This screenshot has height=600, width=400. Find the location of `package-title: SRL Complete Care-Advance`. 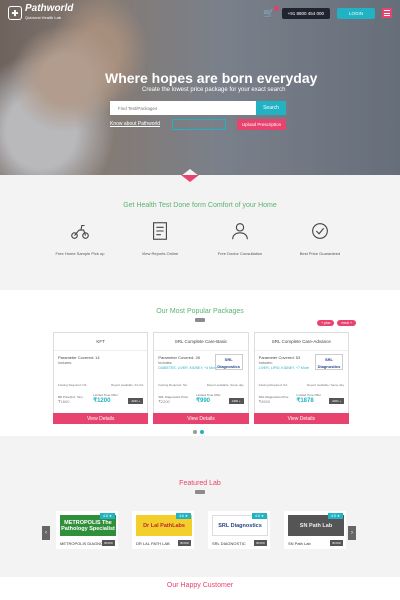

package-title: SRL Complete Care-Advance is located at coordinates (301, 342).